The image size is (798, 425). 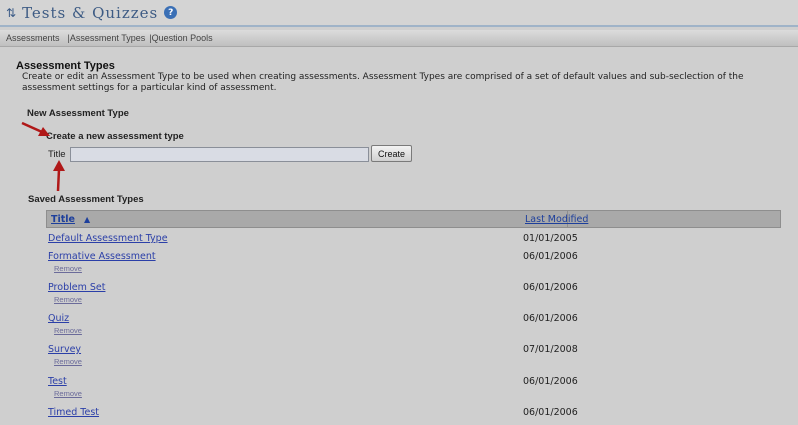 What do you see at coordinates (58, 318) in the screenshot?
I see `assessment-type-link: Quiz` at bounding box center [58, 318].